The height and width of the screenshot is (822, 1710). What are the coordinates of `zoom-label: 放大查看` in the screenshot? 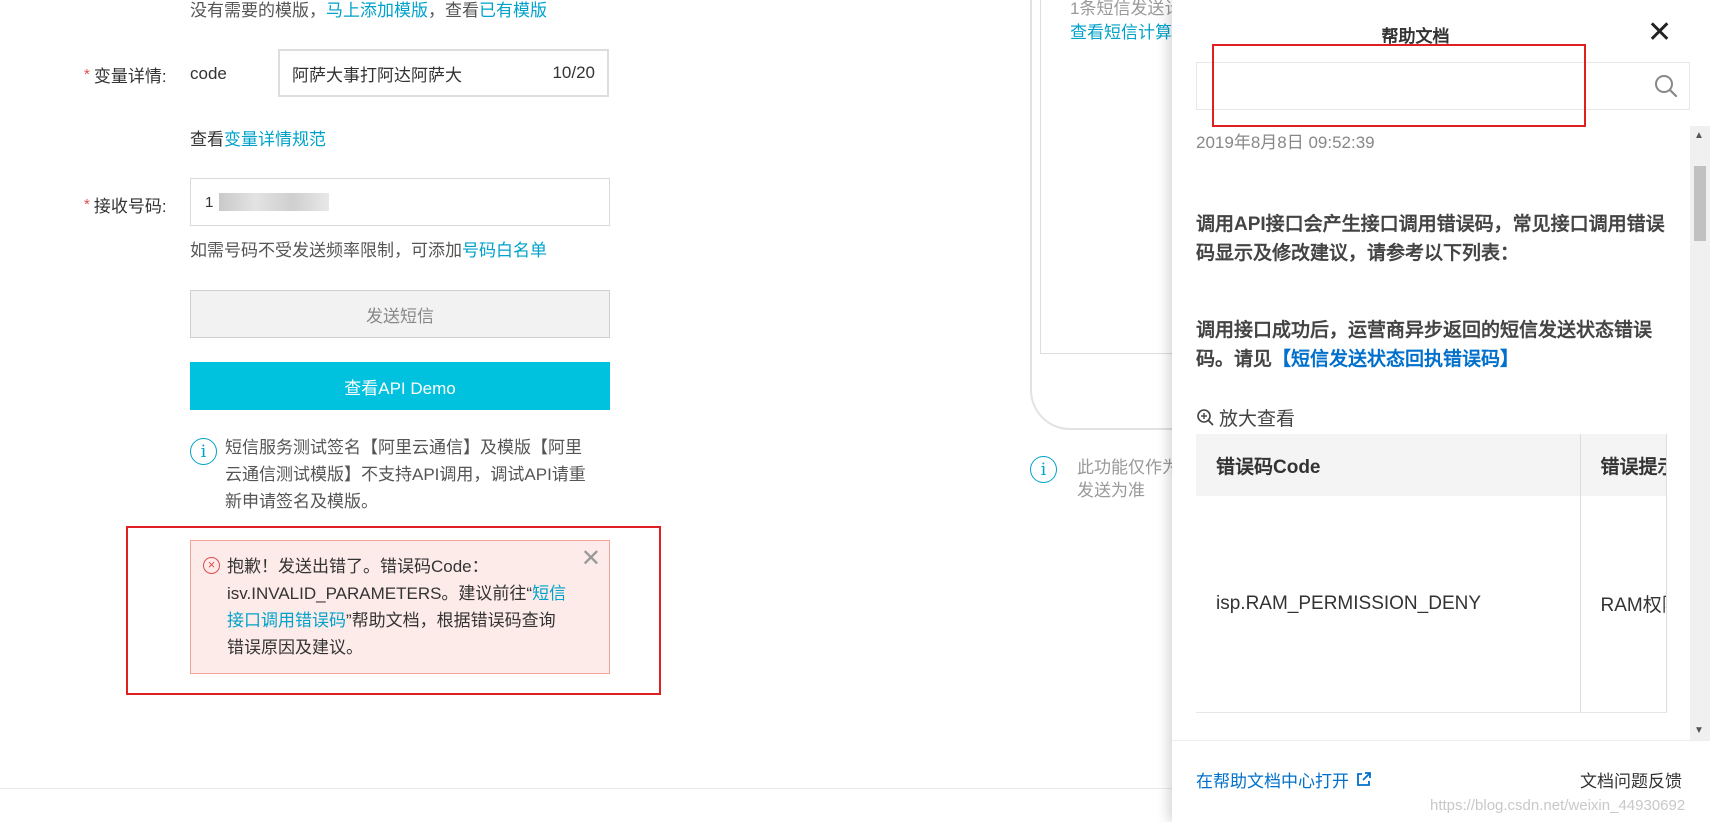 It's located at (1257, 419).